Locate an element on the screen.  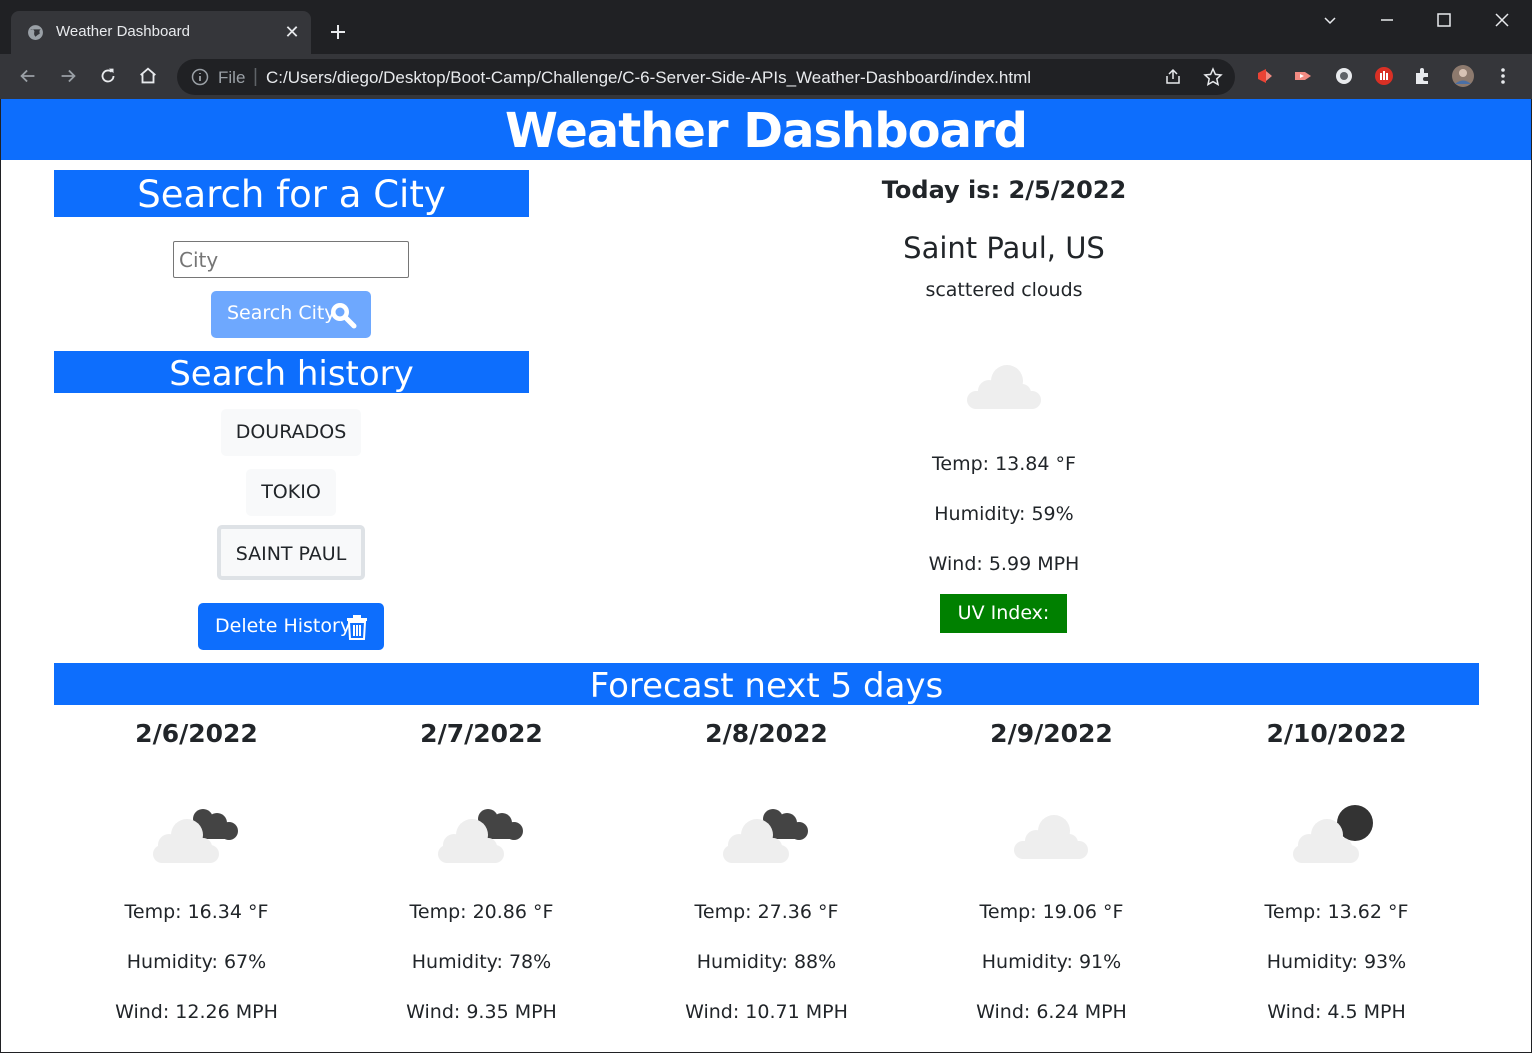
extensions-icon is located at coordinates (1423, 76).